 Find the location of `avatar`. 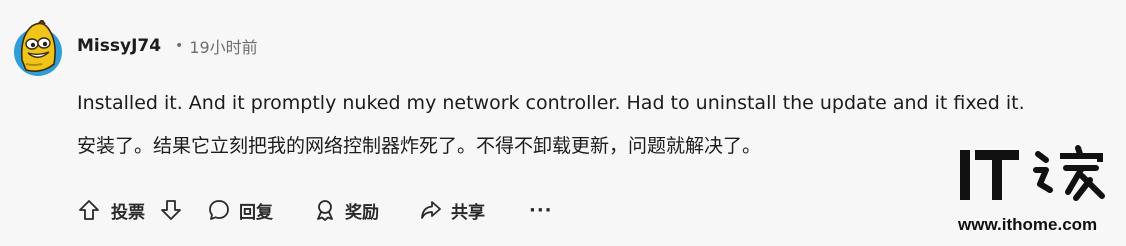

avatar is located at coordinates (38, 48).